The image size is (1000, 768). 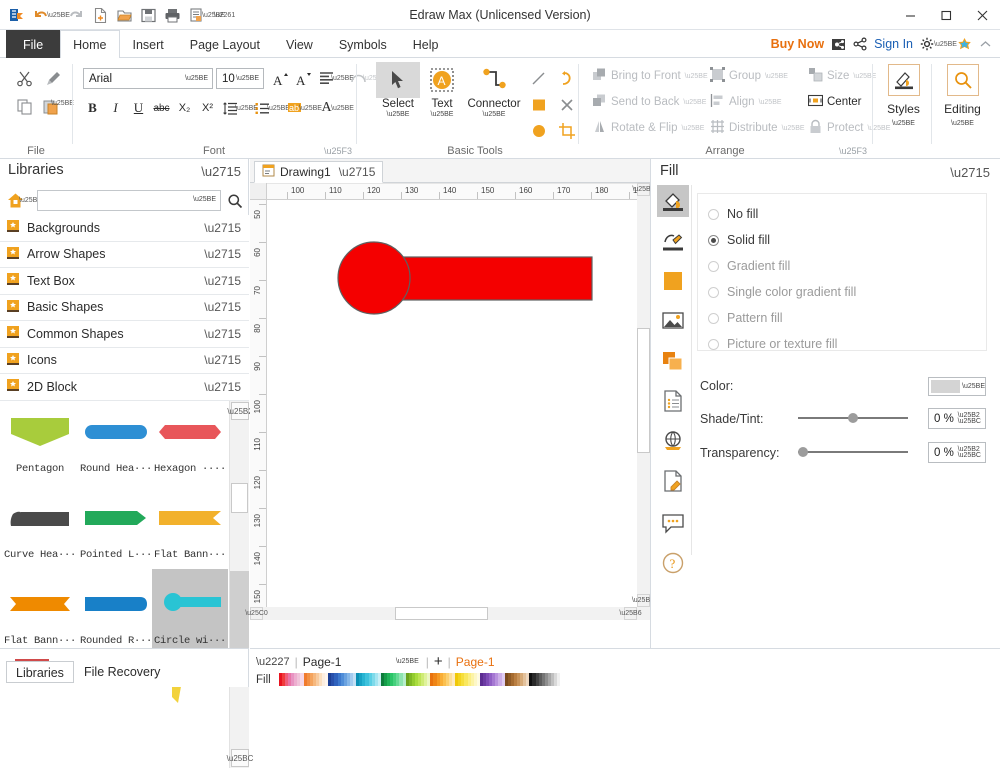 What do you see at coordinates (124, 307) in the screenshot?
I see `library-item-basic-shapes: Basic Shapes \u2715` at bounding box center [124, 307].